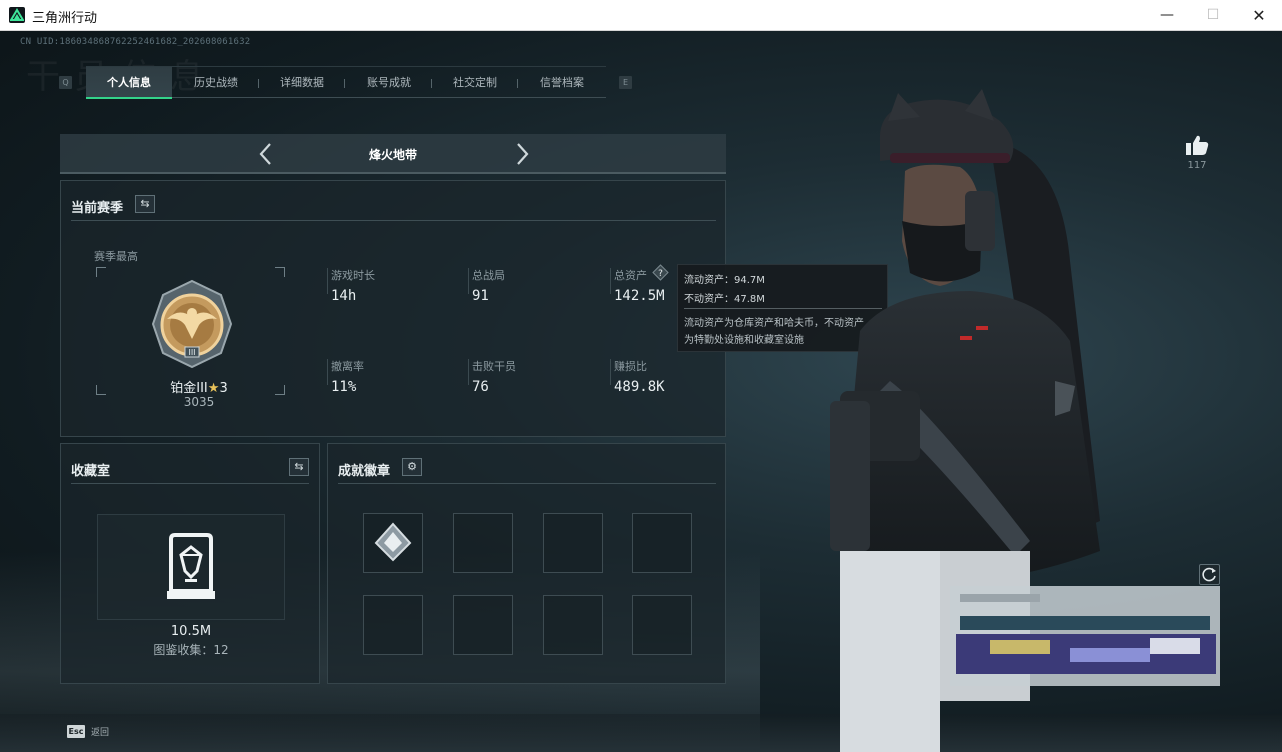  Describe the element at coordinates (299, 467) in the screenshot. I see `collection-switch-button: ⇆` at that location.